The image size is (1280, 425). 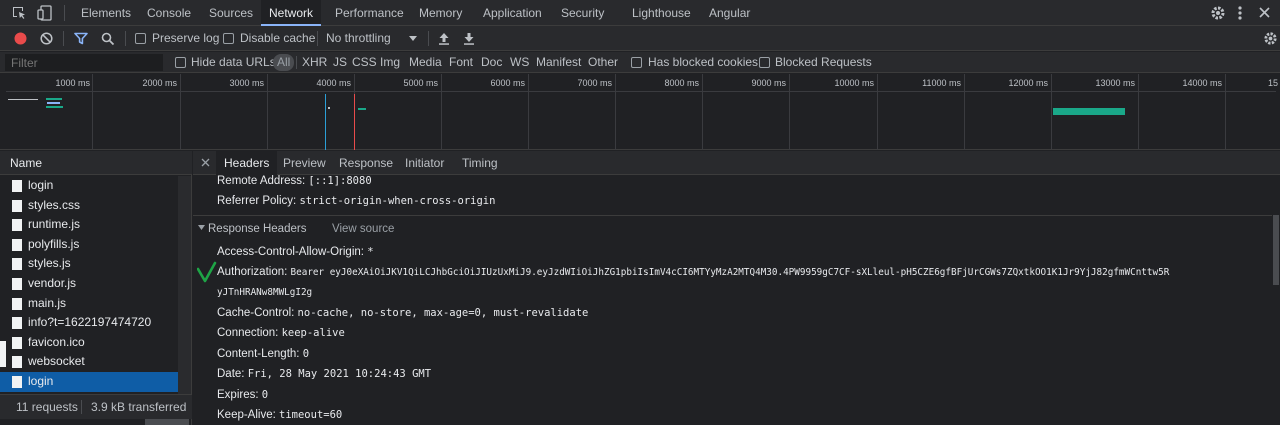 What do you see at coordinates (1264, 12) in the screenshot?
I see `close-devtools-icon` at bounding box center [1264, 12].